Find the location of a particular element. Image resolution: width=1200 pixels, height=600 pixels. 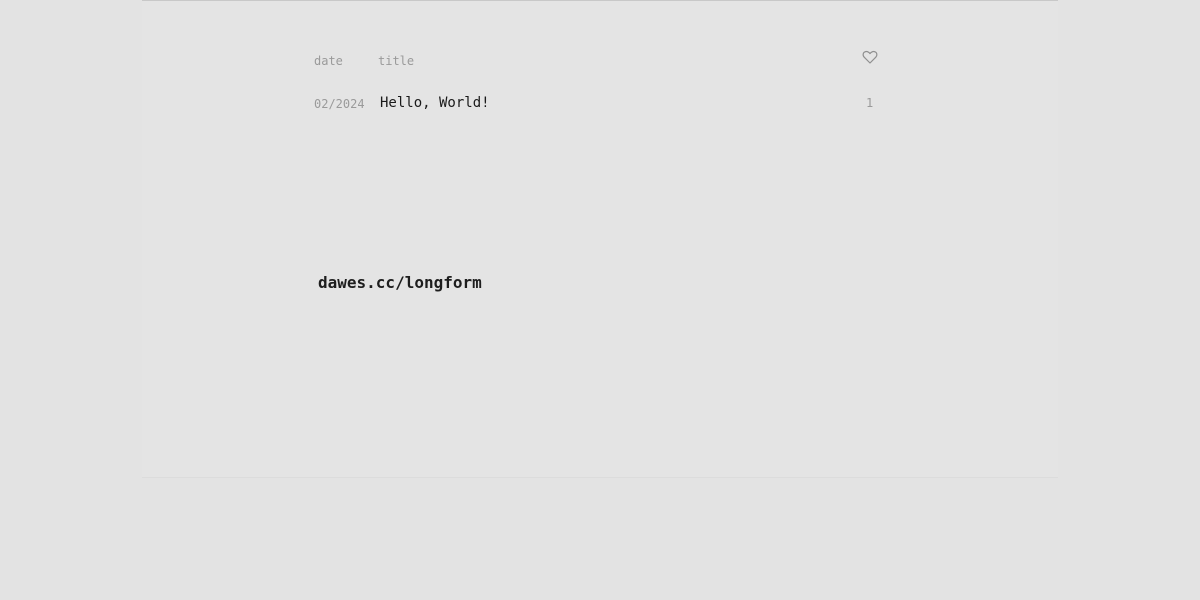

site-link: dawes.cc/longform is located at coordinates (400, 282).